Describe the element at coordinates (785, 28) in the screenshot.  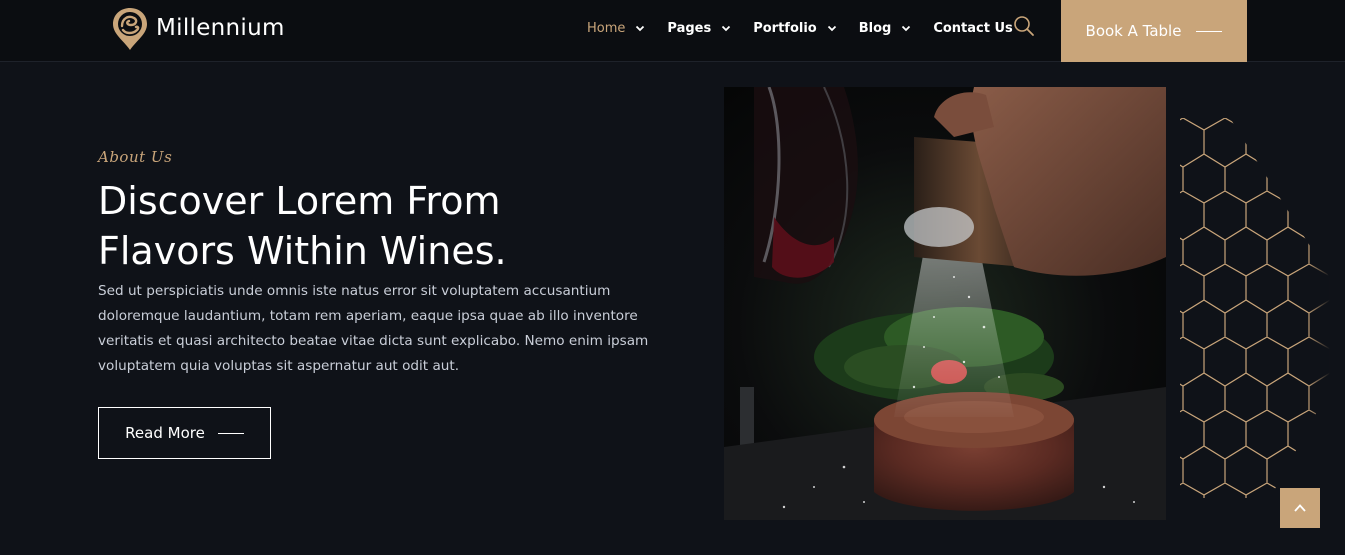
I see `nav-item-label: Portfolio` at that location.